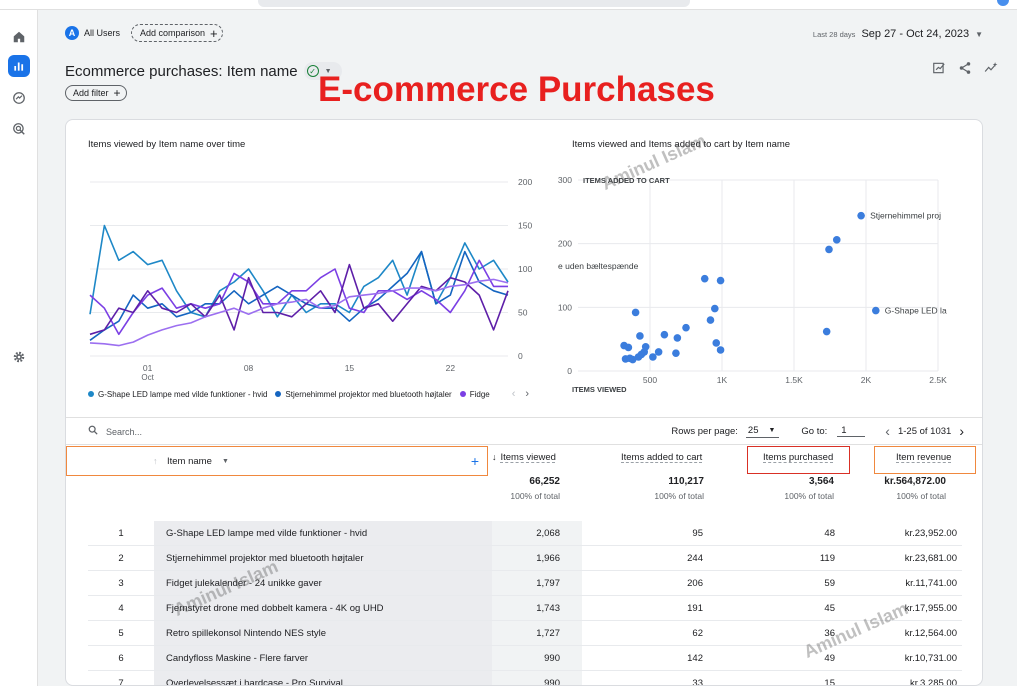 The image size is (1017, 686). What do you see at coordinates (323, 658) in the screenshot?
I see `row-item-name: Candyfloss Maskine - Flere farver` at bounding box center [323, 658].